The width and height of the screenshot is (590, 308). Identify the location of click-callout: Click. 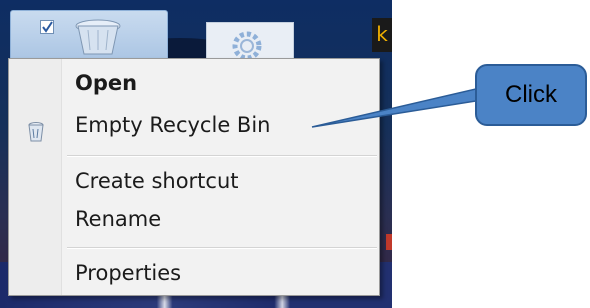
(531, 95).